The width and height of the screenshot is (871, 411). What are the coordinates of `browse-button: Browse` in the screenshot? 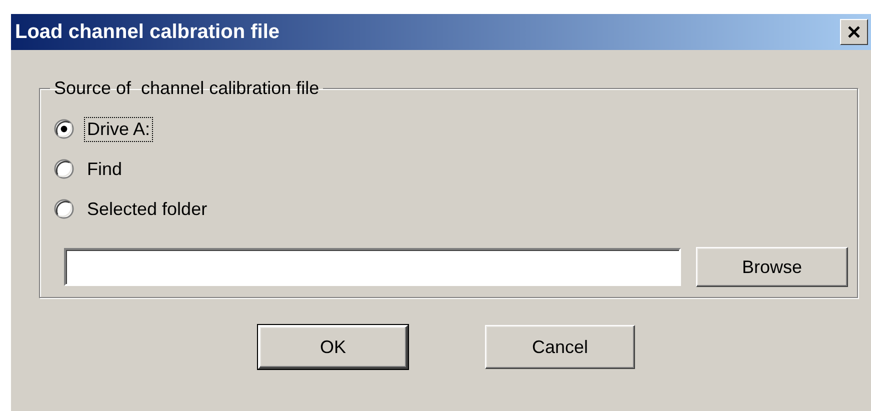 It's located at (772, 267).